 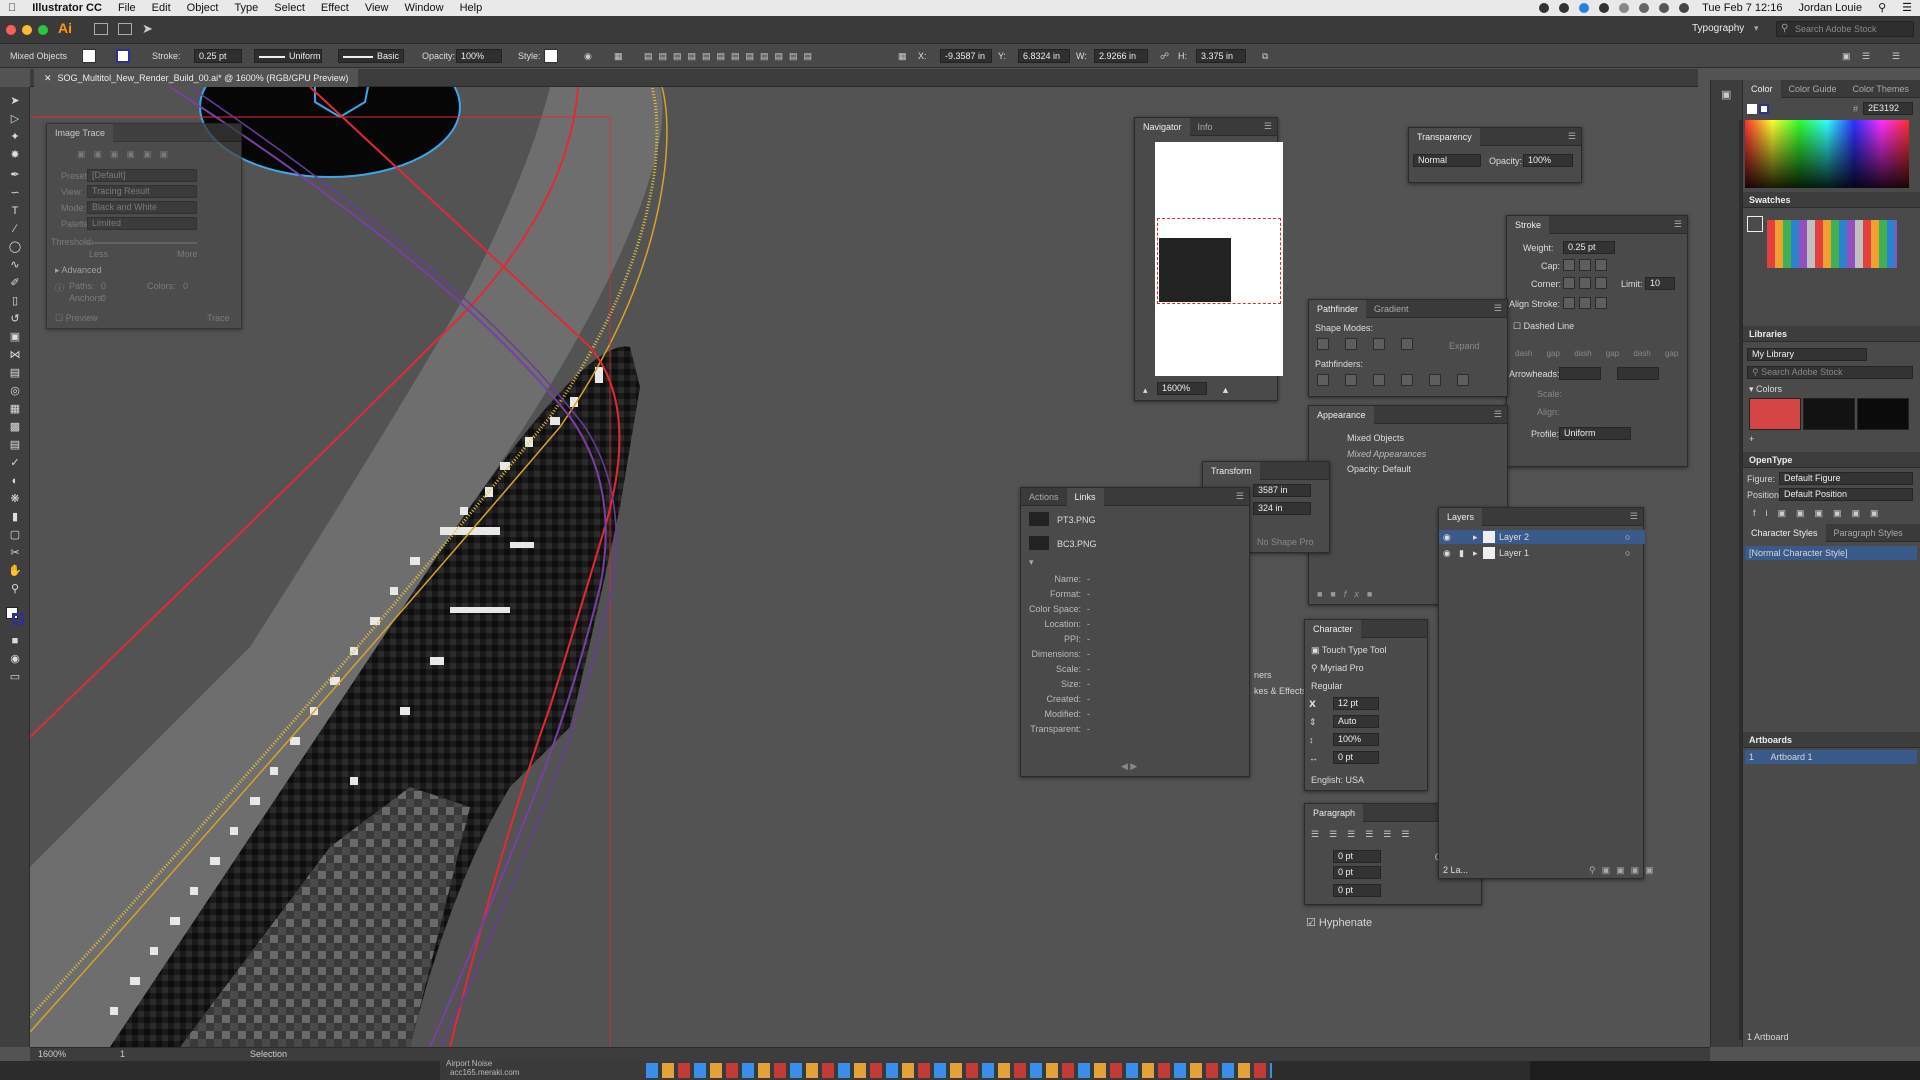 I want to click on swatch-grid, so click(x=1832, y=244).